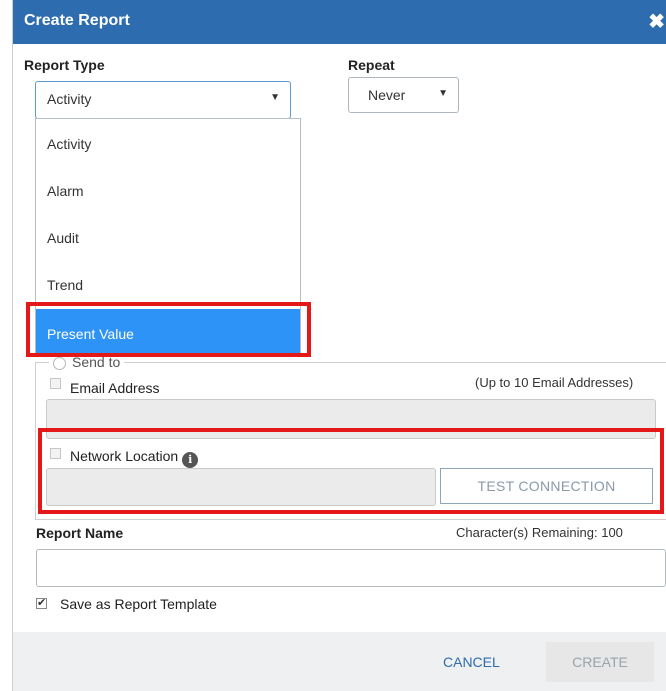  I want to click on report-type-dropdown: Activity Alarm Audit Trend Present Value, so click(168, 237).